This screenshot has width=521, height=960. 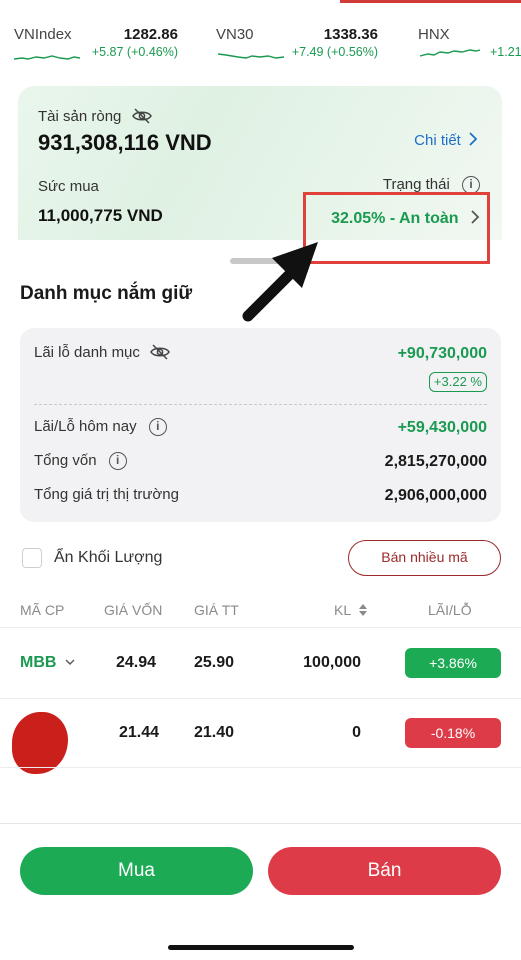 I want to click on detail-link: Chi tiết, so click(x=446, y=140).